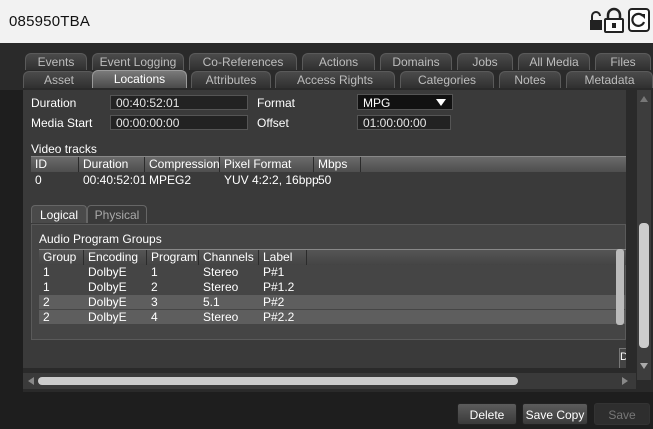 Image resolution: width=653 pixels, height=429 pixels. What do you see at coordinates (377, 103) in the screenshot?
I see `format-value: MPG` at bounding box center [377, 103].